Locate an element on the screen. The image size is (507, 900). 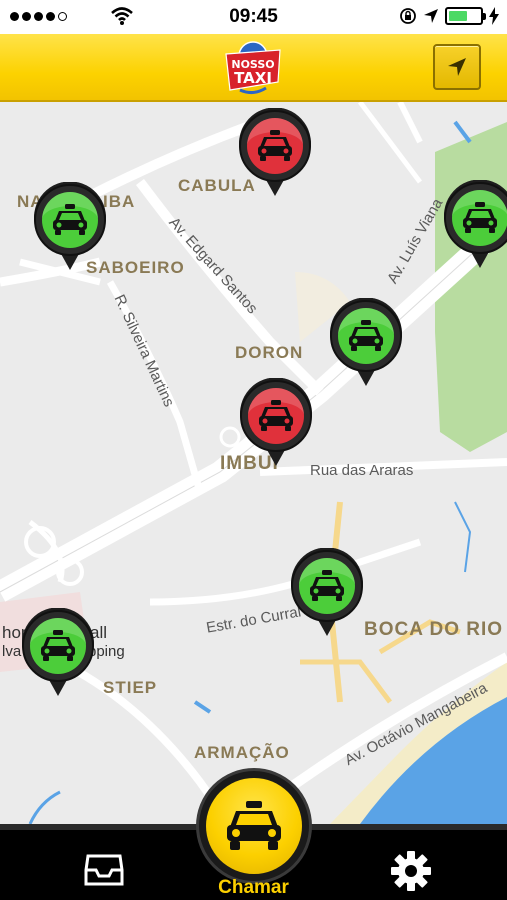
orientation-lock-icon is located at coordinates (408, 16).